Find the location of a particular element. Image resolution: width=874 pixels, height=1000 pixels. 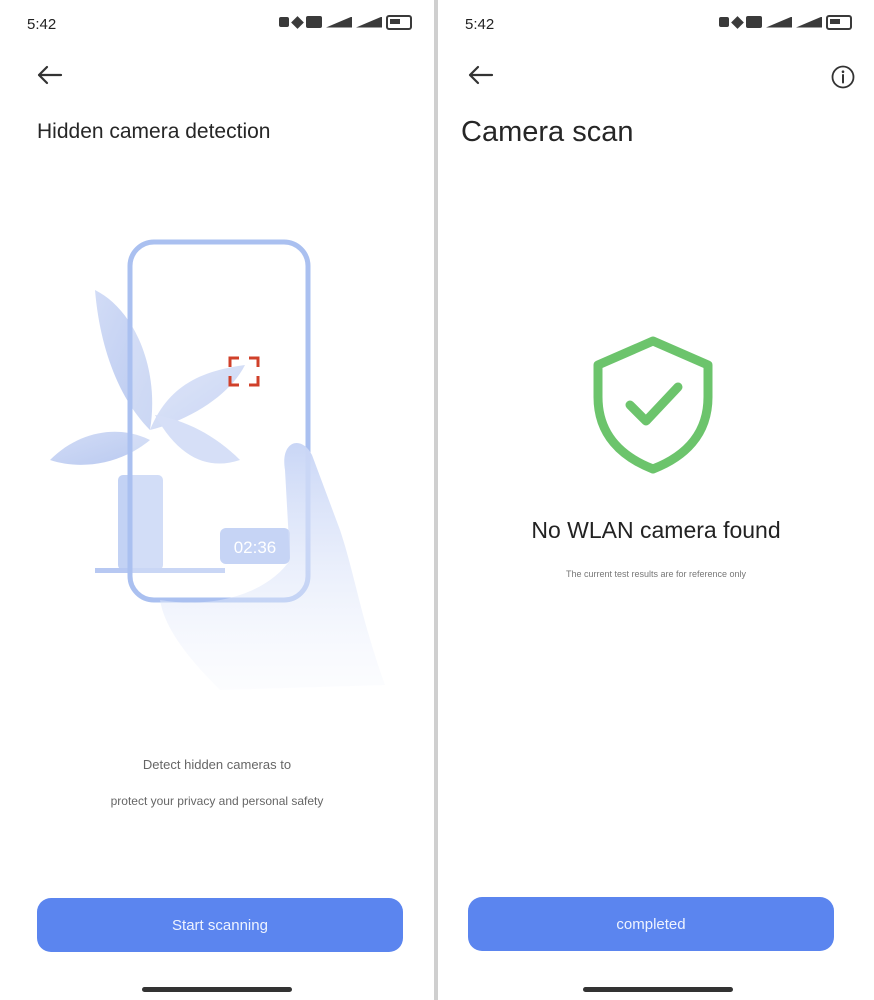

description-line-1: Detect hidden cameras to is located at coordinates (217, 764).